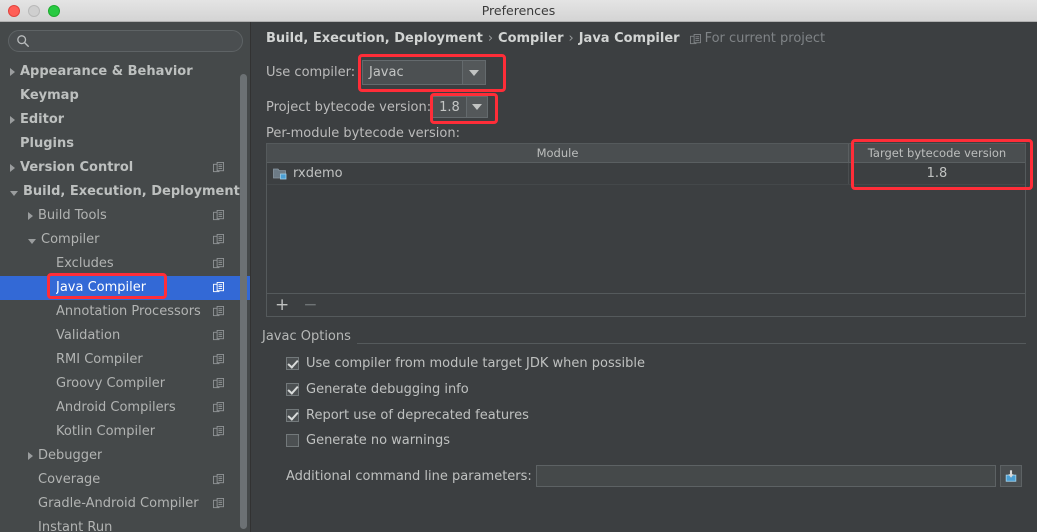 The image size is (1037, 532). Describe the element at coordinates (125, 264) in the screenshot. I see `sidebar-item-excludes: Excludes` at that location.